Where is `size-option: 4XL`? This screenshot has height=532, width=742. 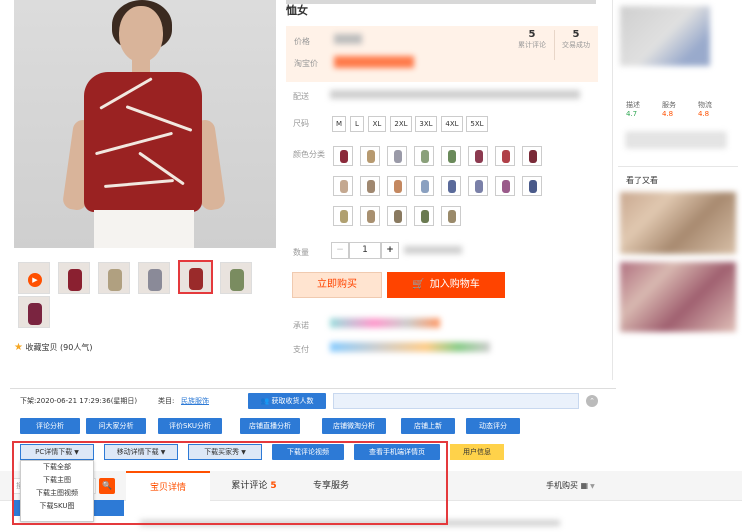
size-option: 4XL is located at coordinates (452, 124).